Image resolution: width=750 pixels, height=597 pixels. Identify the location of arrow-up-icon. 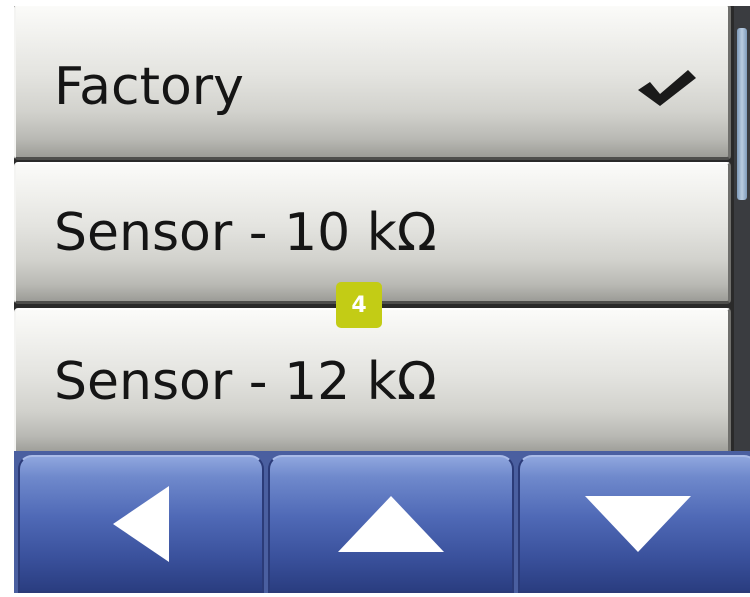
(391, 524).